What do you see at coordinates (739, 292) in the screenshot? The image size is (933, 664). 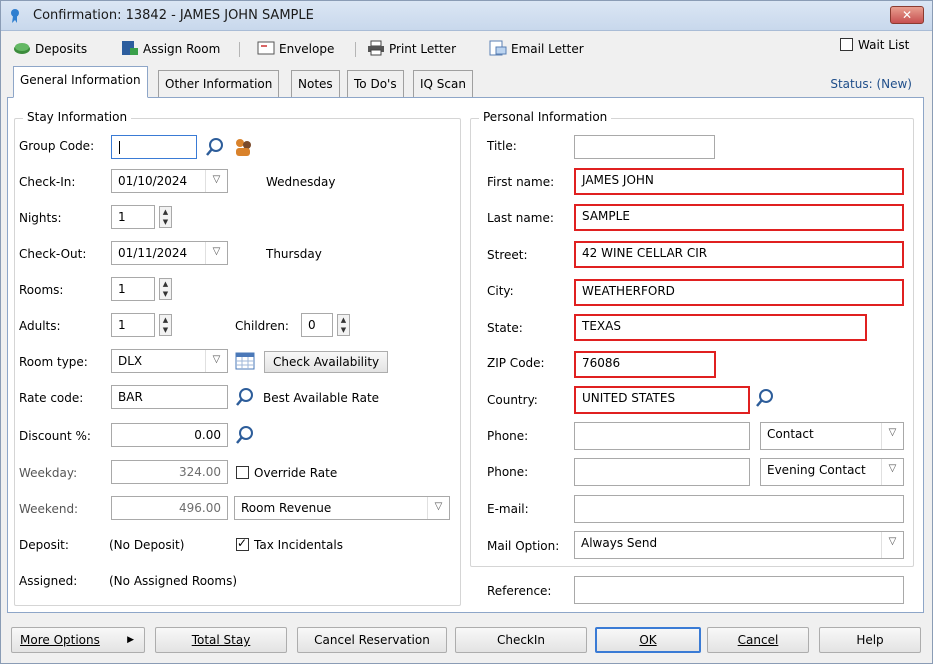 I see `city-input: WEATHERFORD` at bounding box center [739, 292].